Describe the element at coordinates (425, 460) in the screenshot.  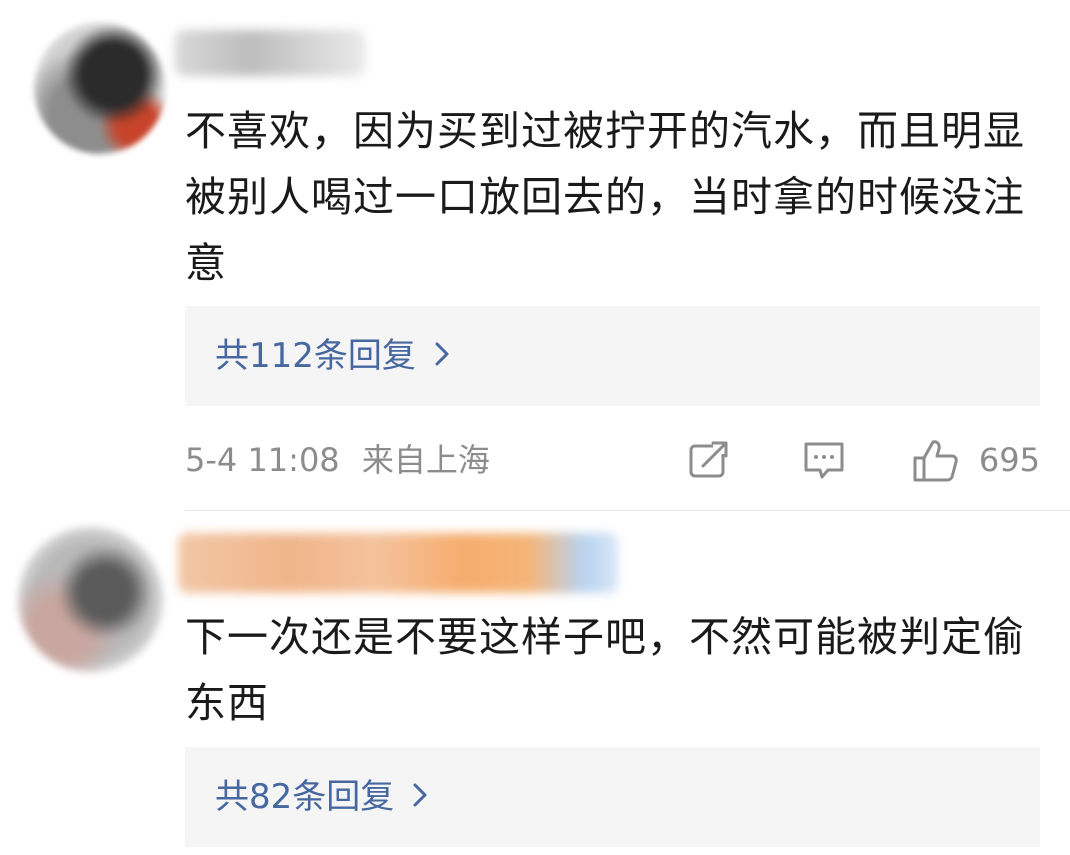
I see `location: 来自上海` at that location.